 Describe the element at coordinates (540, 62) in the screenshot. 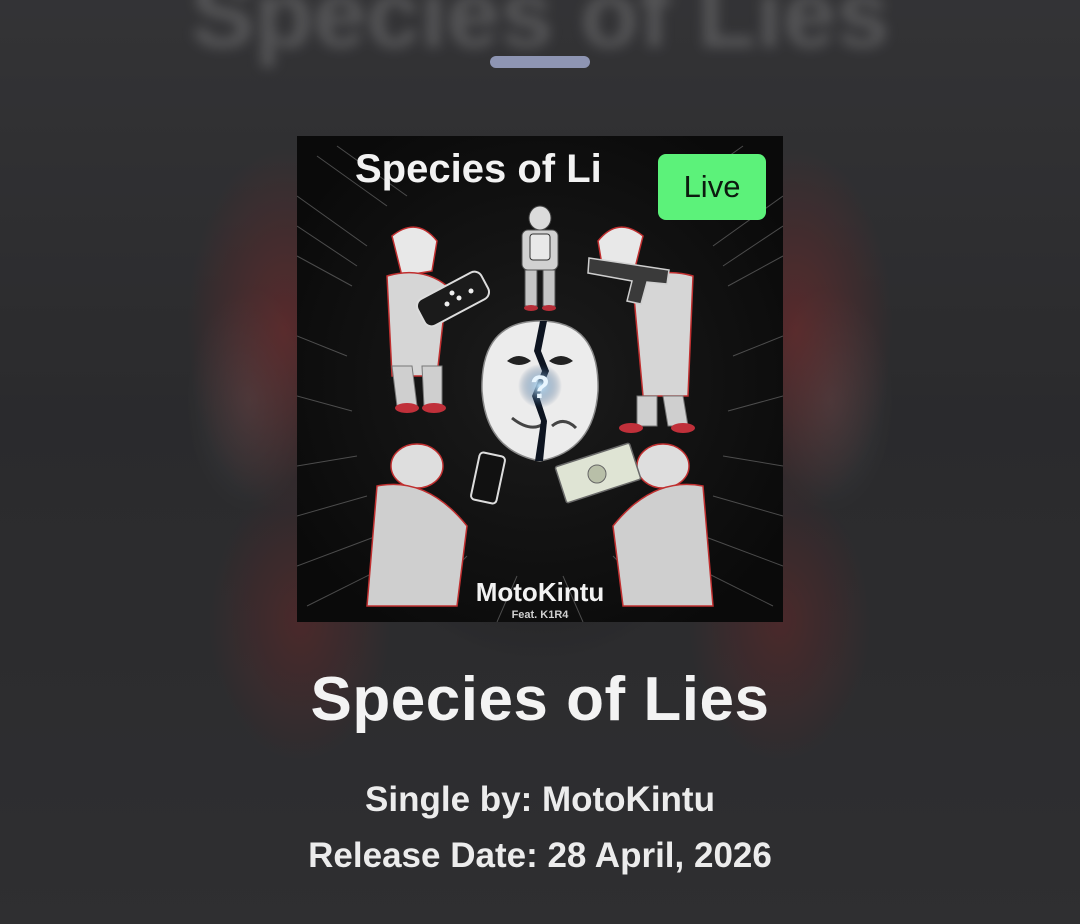

I see `sheet-drag-handle` at that location.